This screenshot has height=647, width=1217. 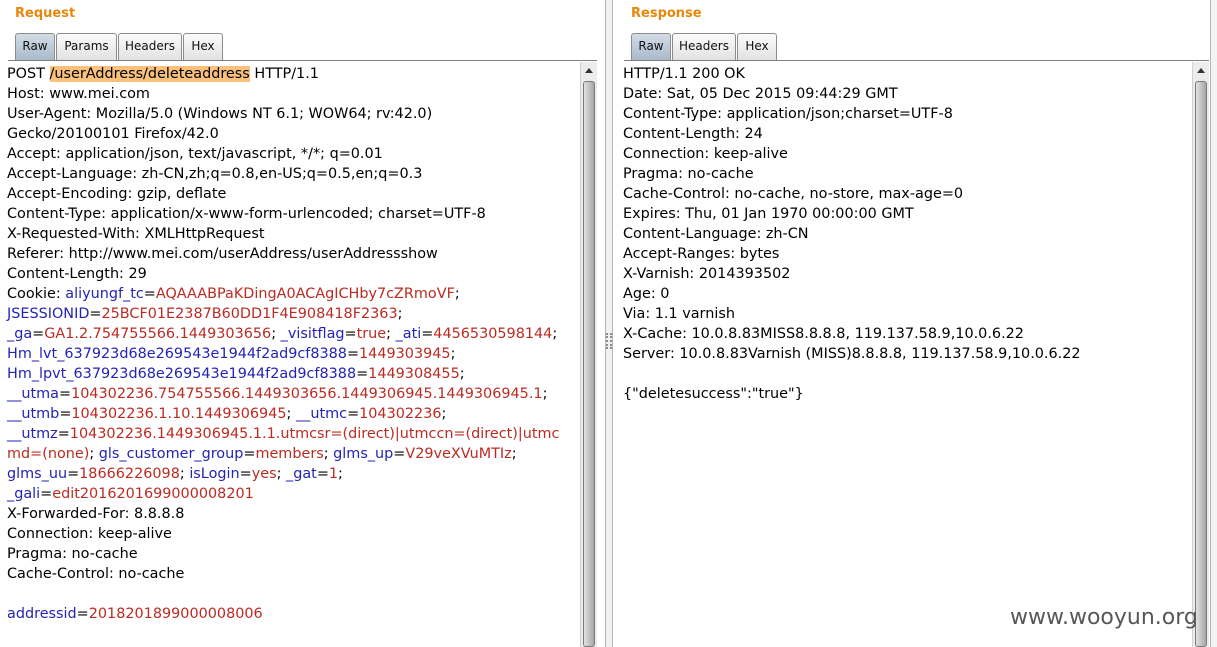 What do you see at coordinates (177, 354) in the screenshot?
I see `param-name: Hm_lvt_637923d68e269543e1944f2ad9cf8388` at bounding box center [177, 354].